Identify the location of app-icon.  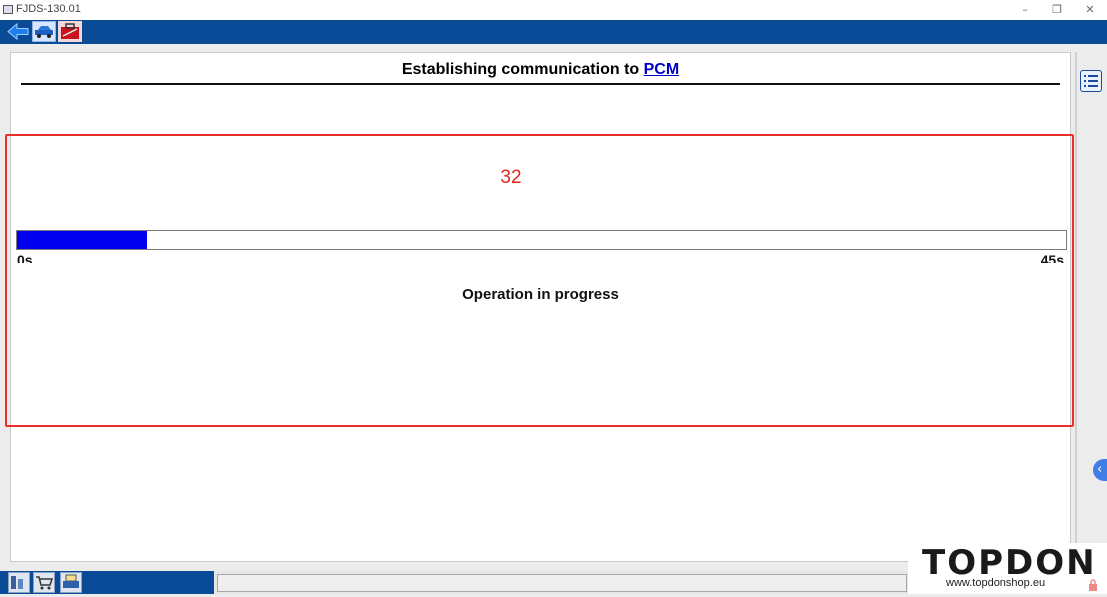
(8, 9).